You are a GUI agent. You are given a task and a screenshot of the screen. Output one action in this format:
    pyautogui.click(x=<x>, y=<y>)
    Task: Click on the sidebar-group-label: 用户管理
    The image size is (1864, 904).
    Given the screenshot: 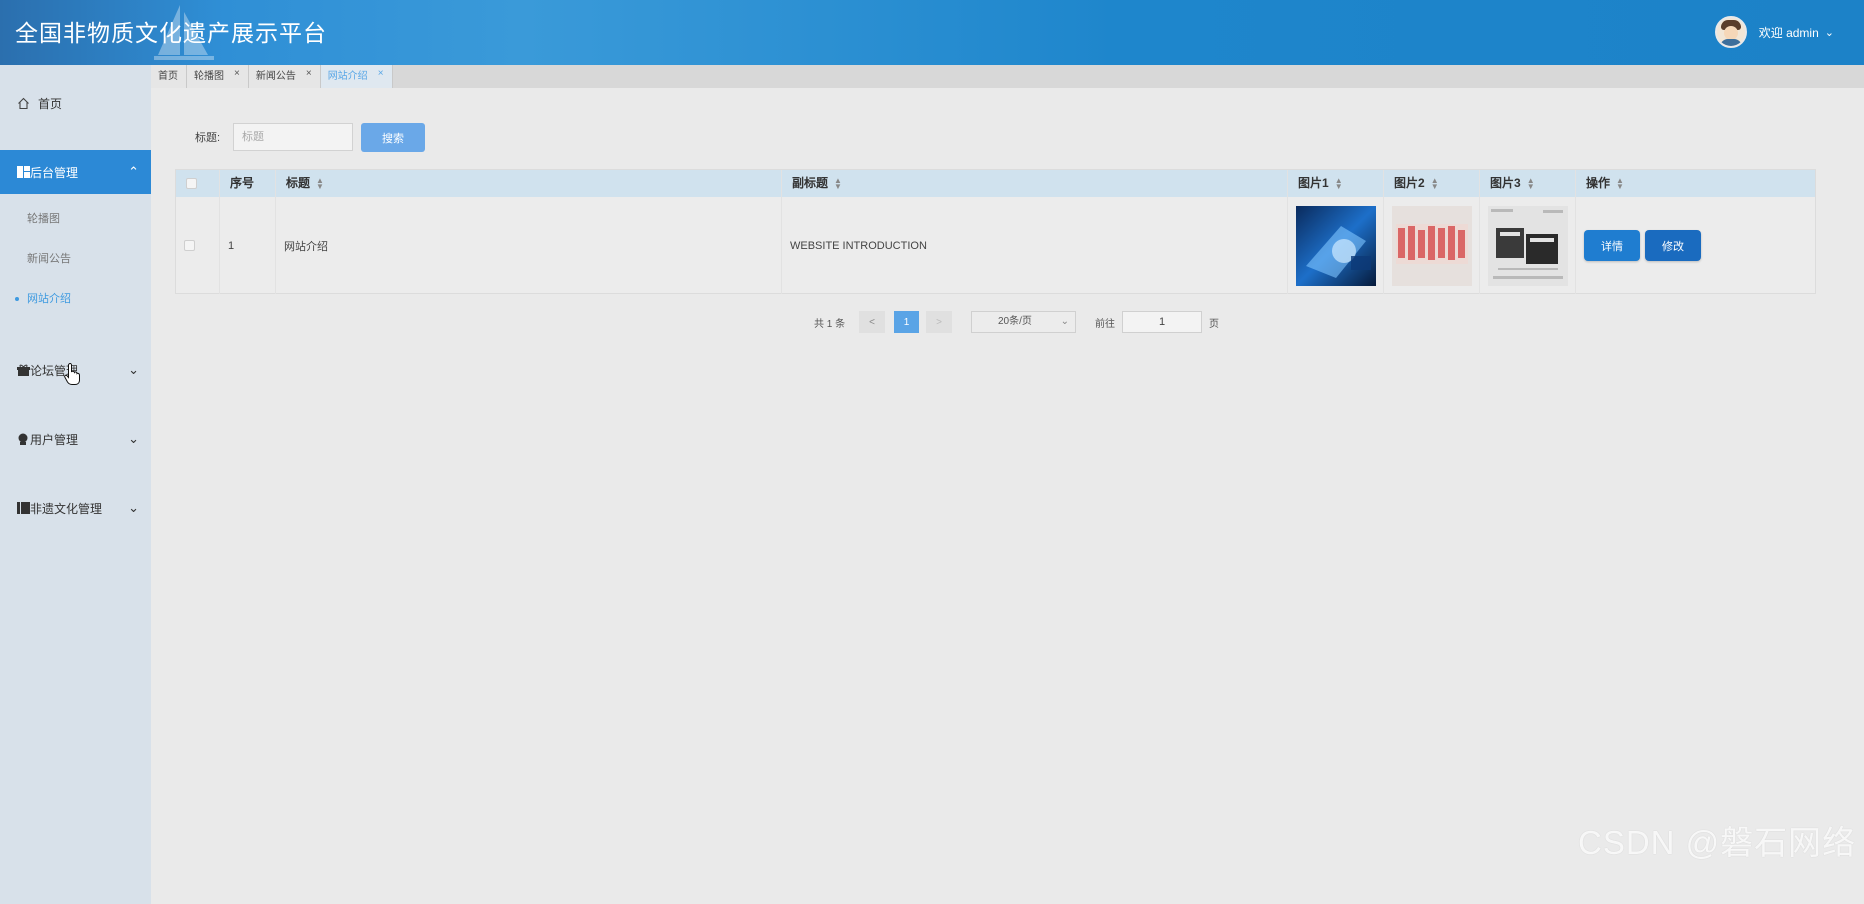 What is the action you would take?
    pyautogui.click(x=54, y=439)
    